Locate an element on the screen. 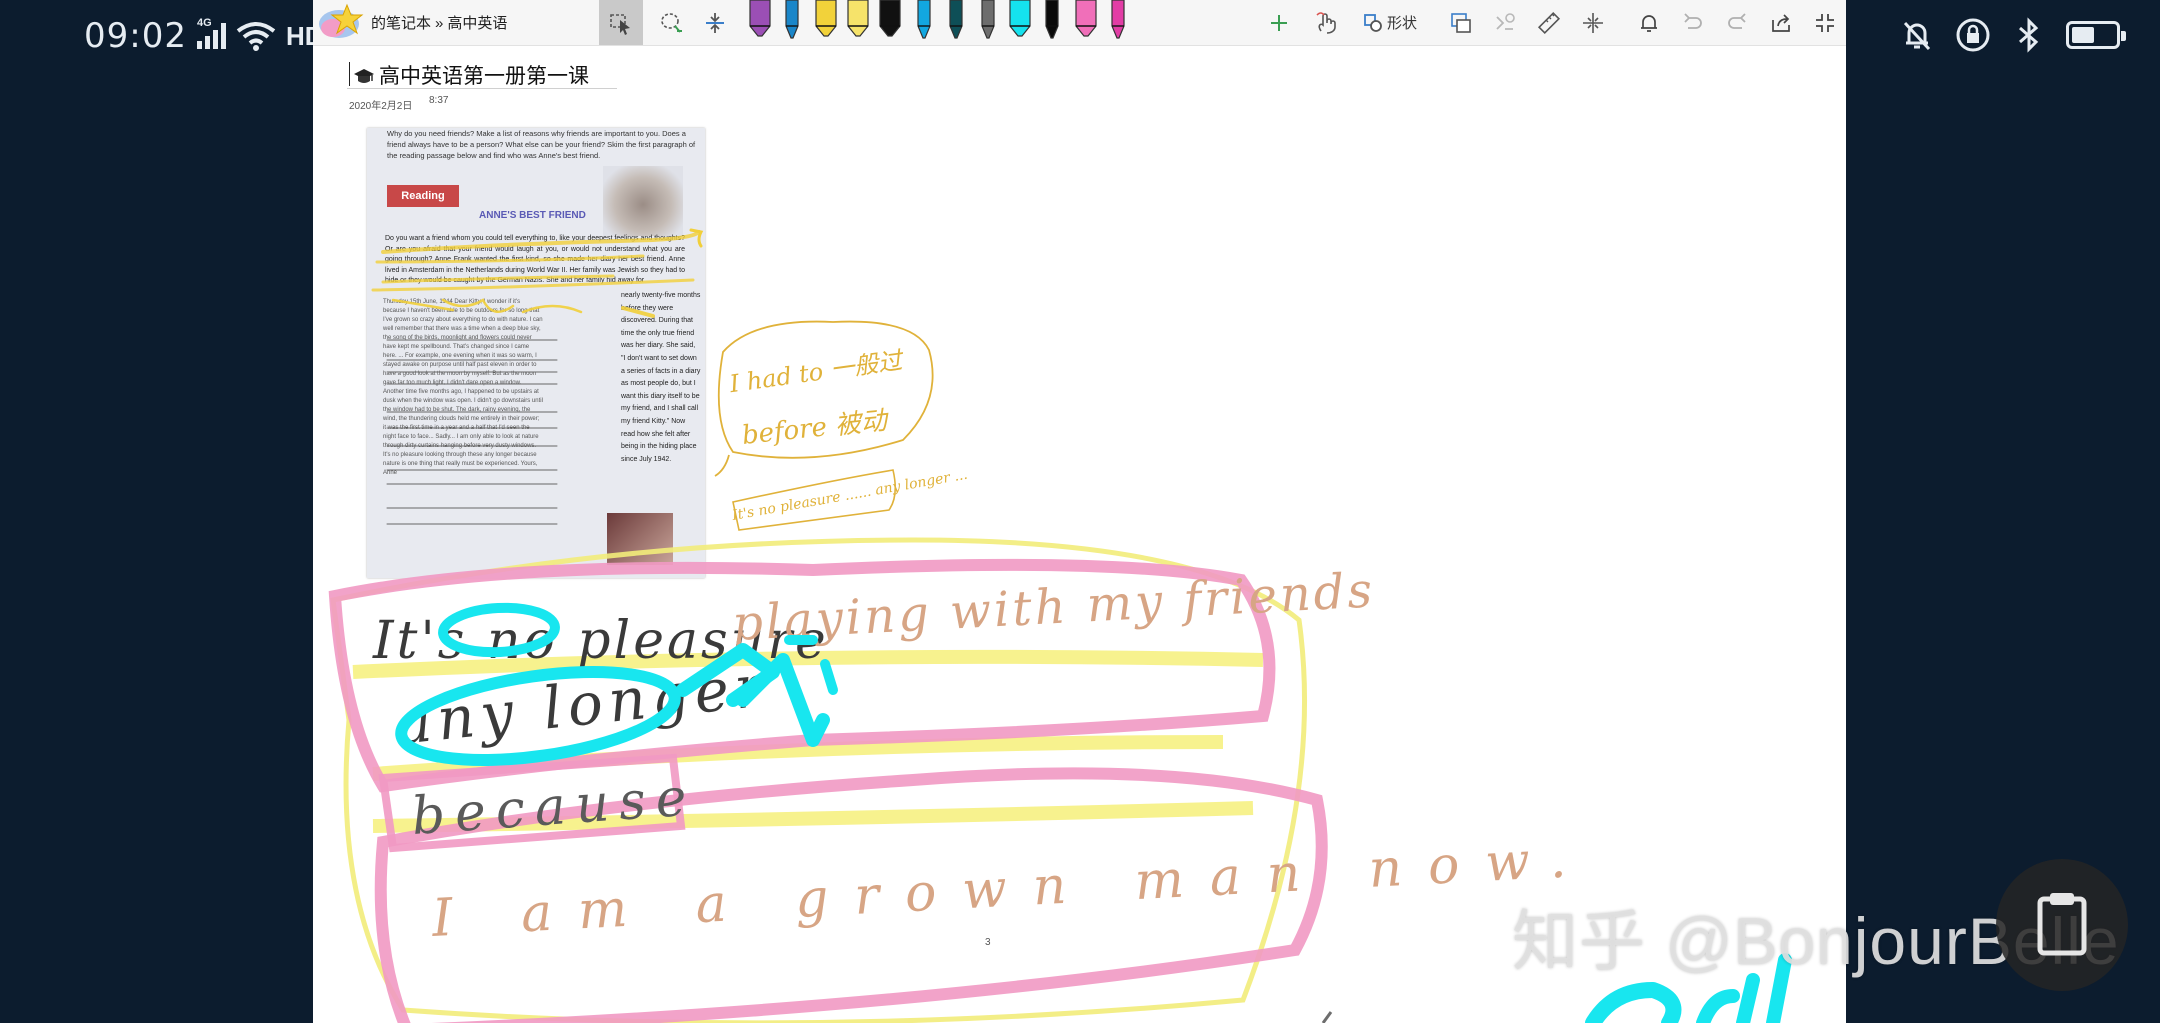  status-bar-left: 09:02 4G HD is located at coordinates (204, 36).